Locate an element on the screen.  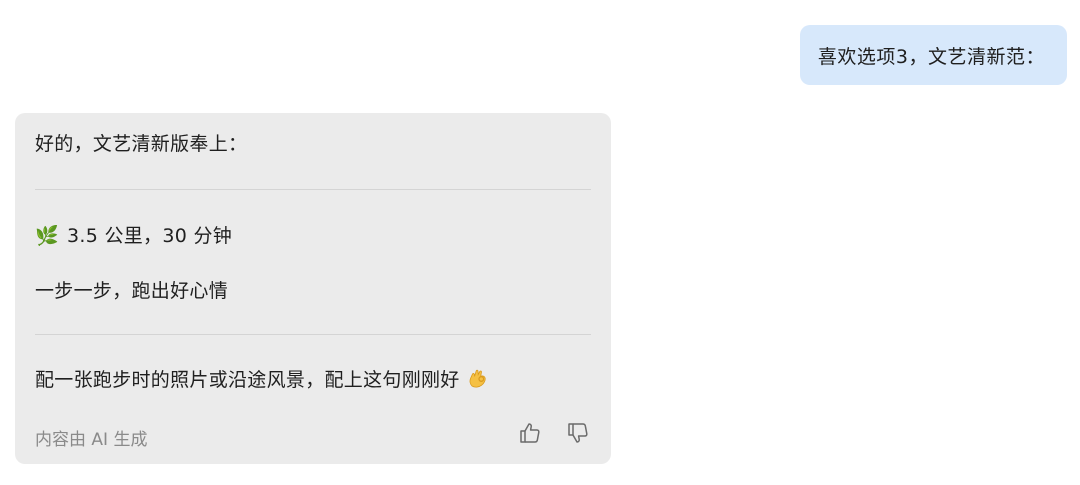
thumbs-up-icon is located at coordinates (530, 433).